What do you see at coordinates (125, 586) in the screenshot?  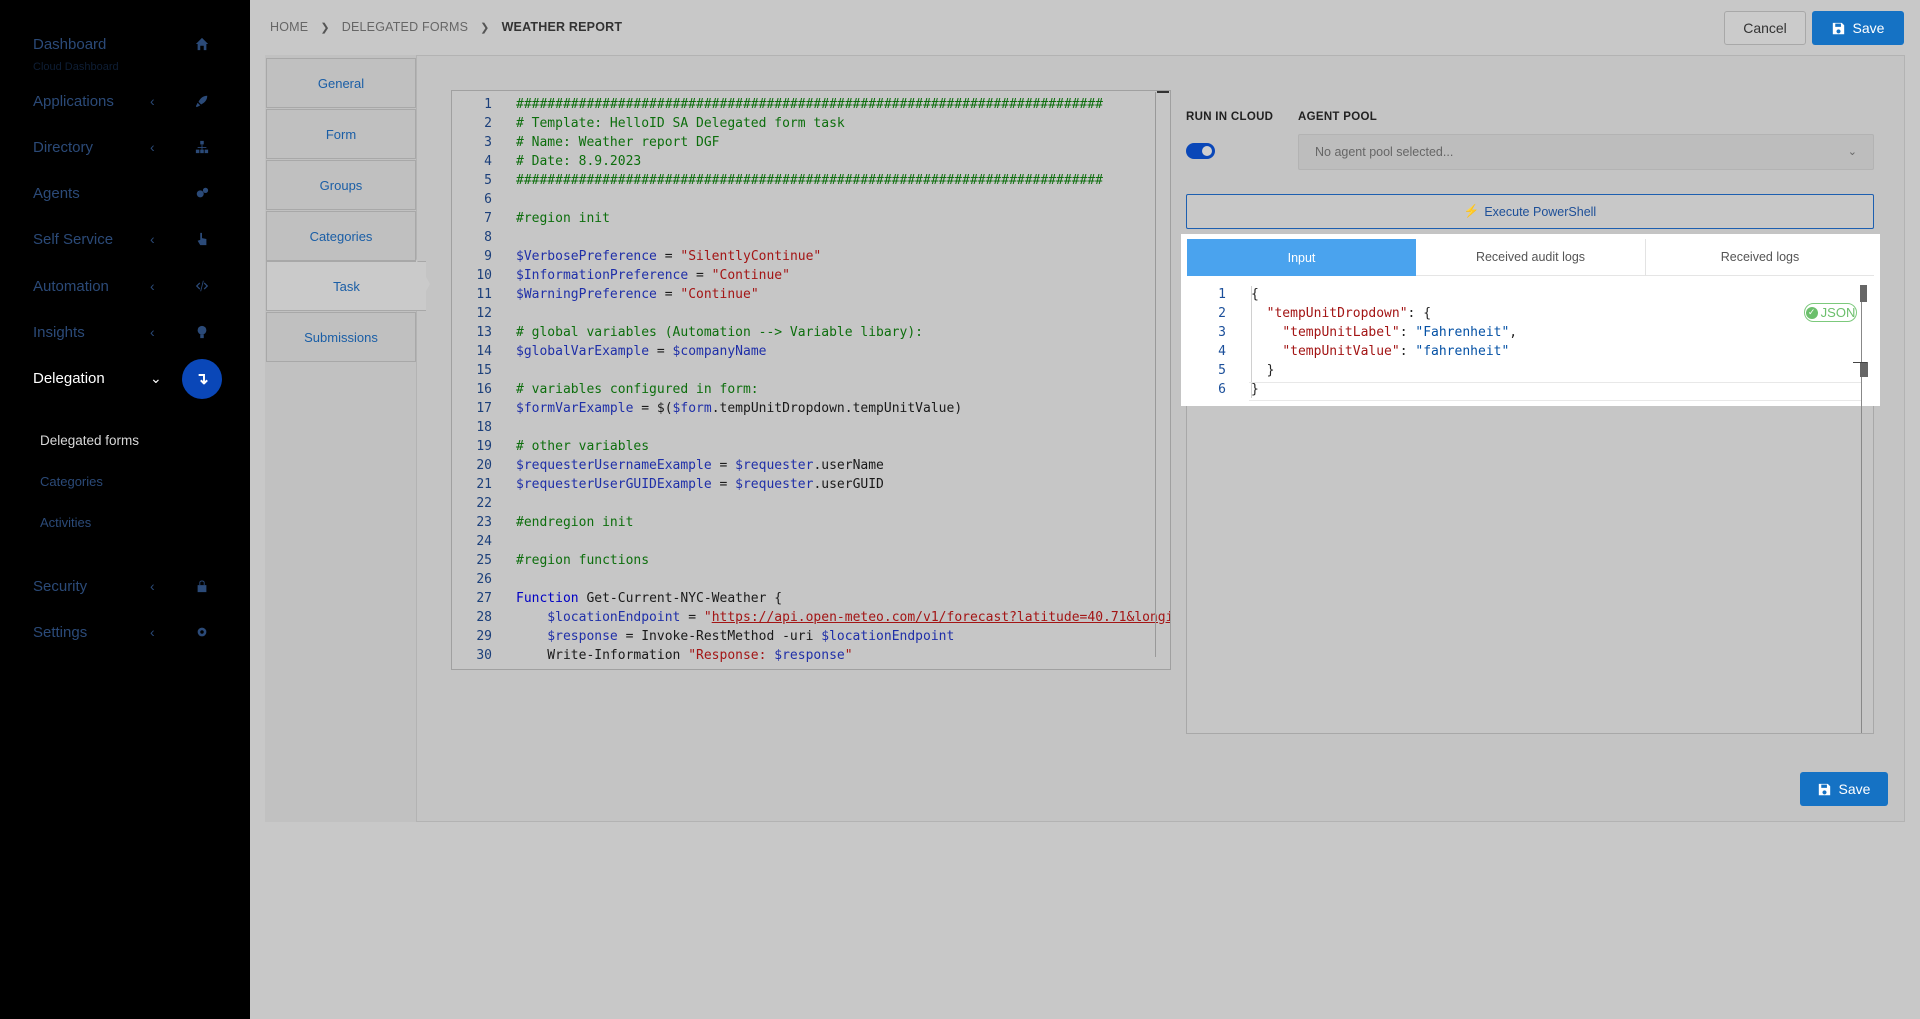 I see `sidebar-item-security: Security ‹` at bounding box center [125, 586].